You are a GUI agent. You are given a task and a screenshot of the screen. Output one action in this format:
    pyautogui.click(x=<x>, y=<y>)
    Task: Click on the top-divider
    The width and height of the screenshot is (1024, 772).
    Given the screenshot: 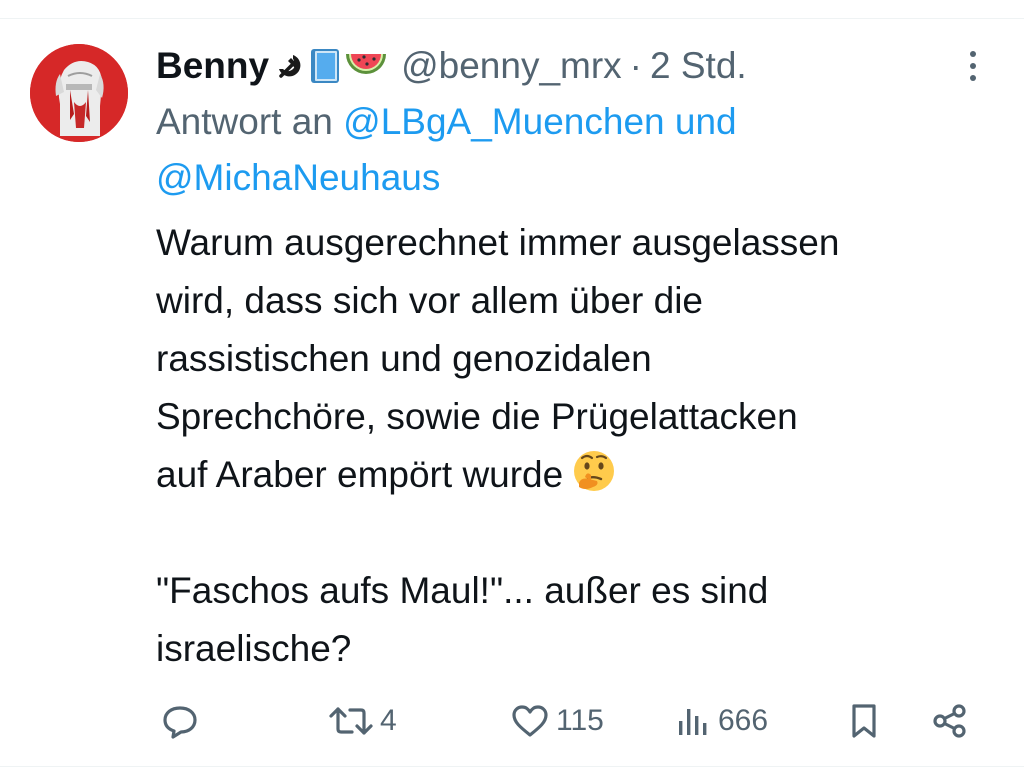 What is the action you would take?
    pyautogui.click(x=512, y=18)
    